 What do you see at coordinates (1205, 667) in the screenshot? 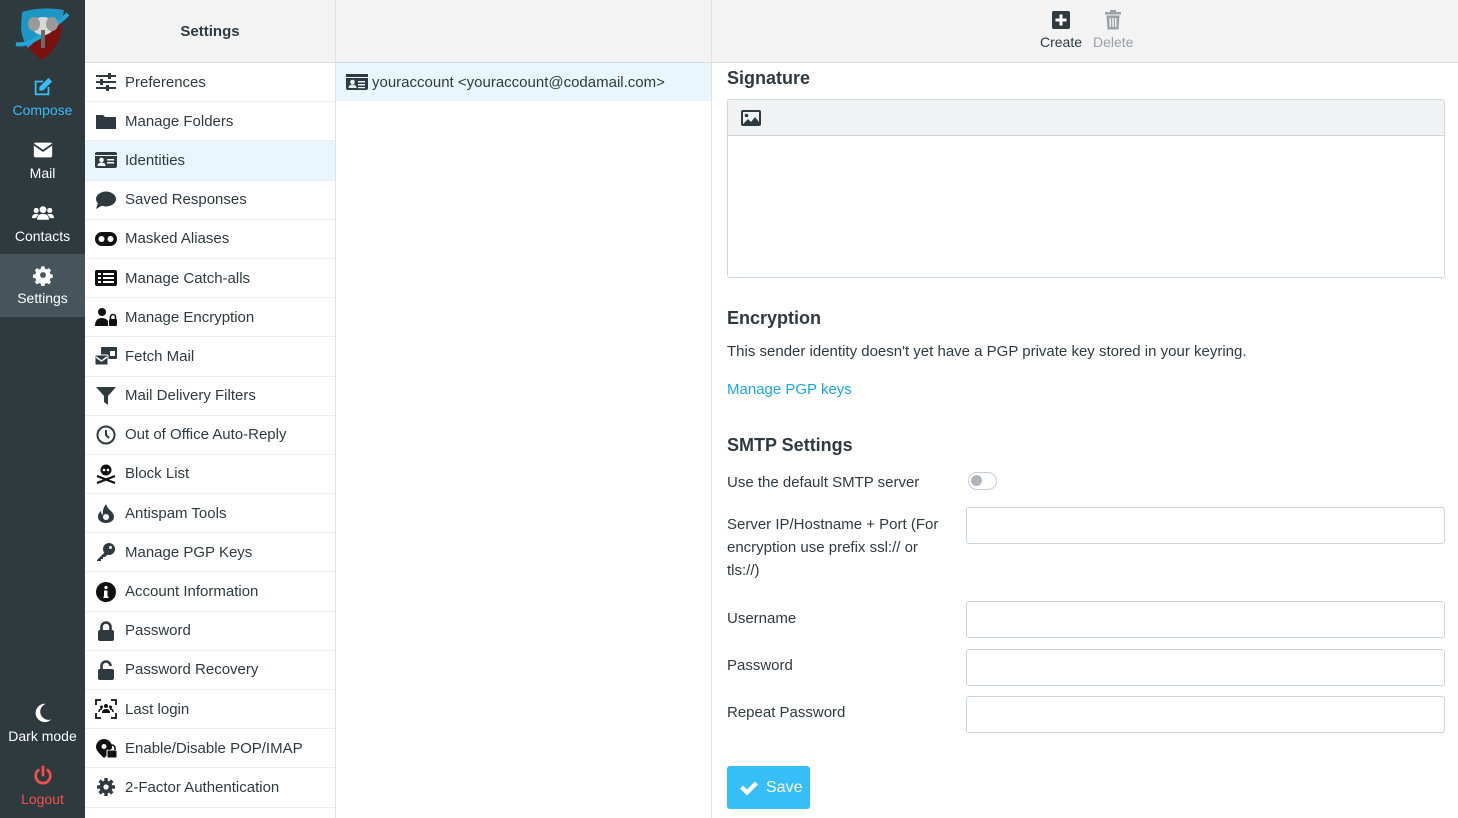
I see `smtp-password-input` at bounding box center [1205, 667].